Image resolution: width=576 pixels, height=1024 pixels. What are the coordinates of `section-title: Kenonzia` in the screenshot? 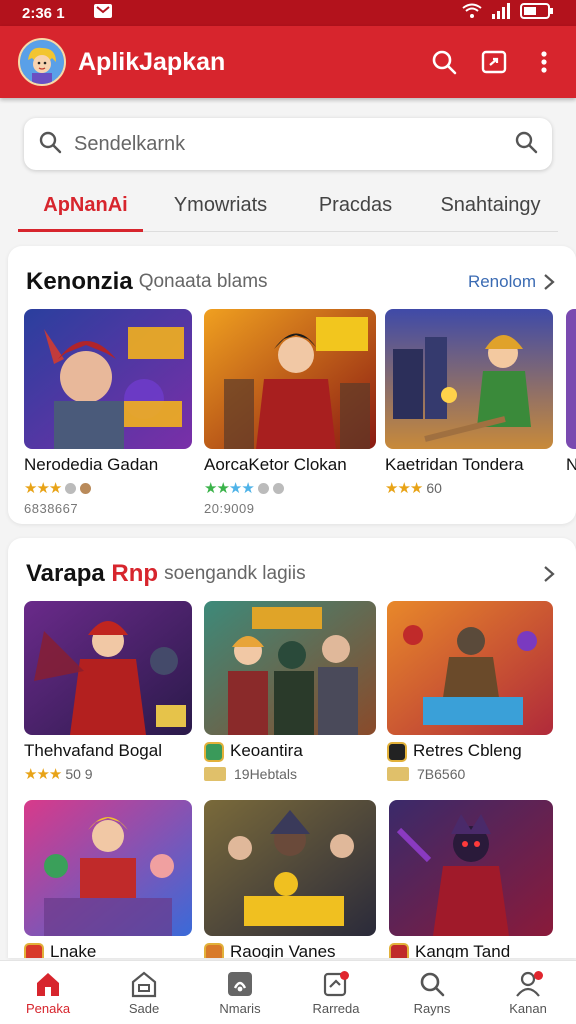 It's located at (79, 281).